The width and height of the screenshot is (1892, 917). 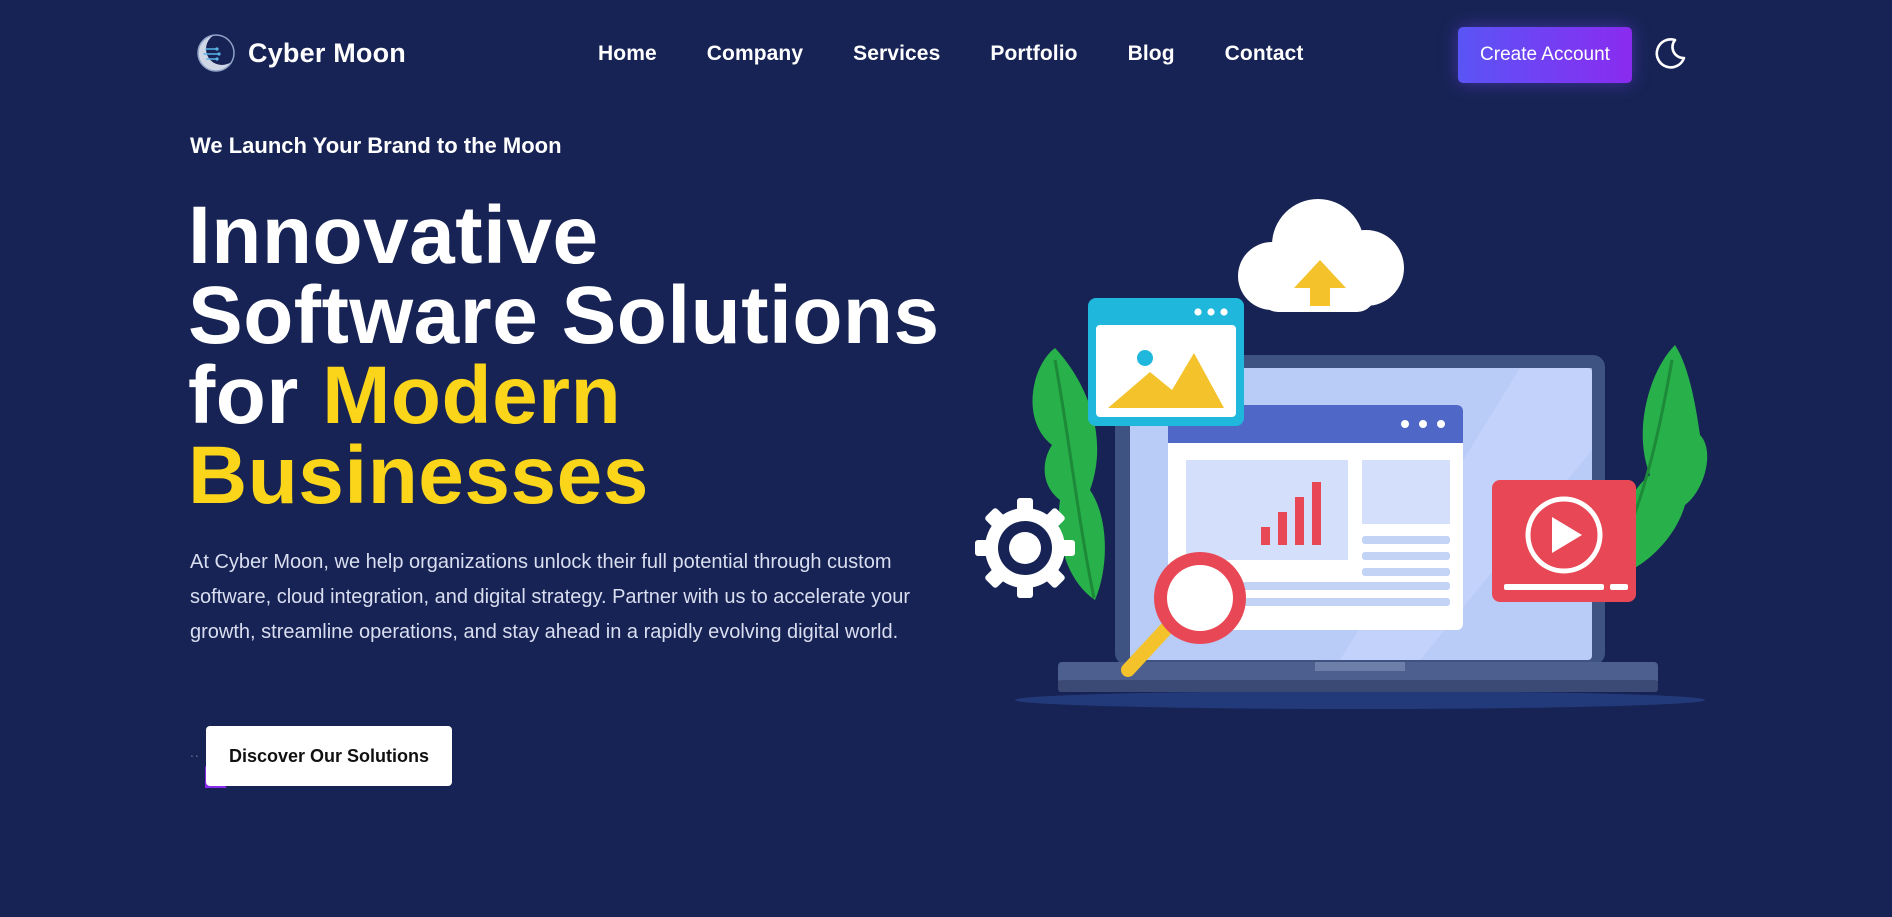 I want to click on brand-name: Cyber Moon, so click(x=327, y=52).